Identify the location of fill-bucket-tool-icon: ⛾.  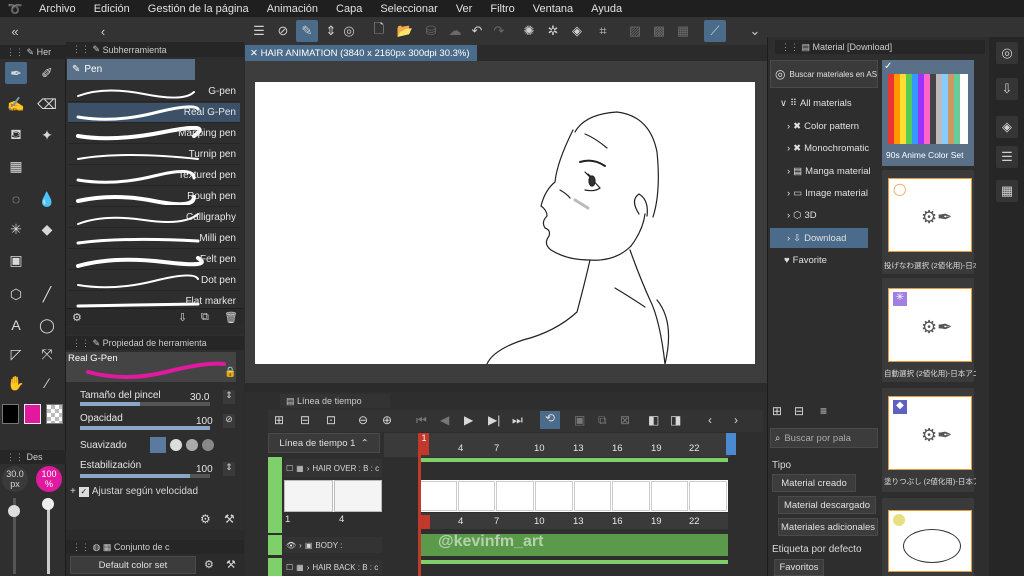
(16, 135).